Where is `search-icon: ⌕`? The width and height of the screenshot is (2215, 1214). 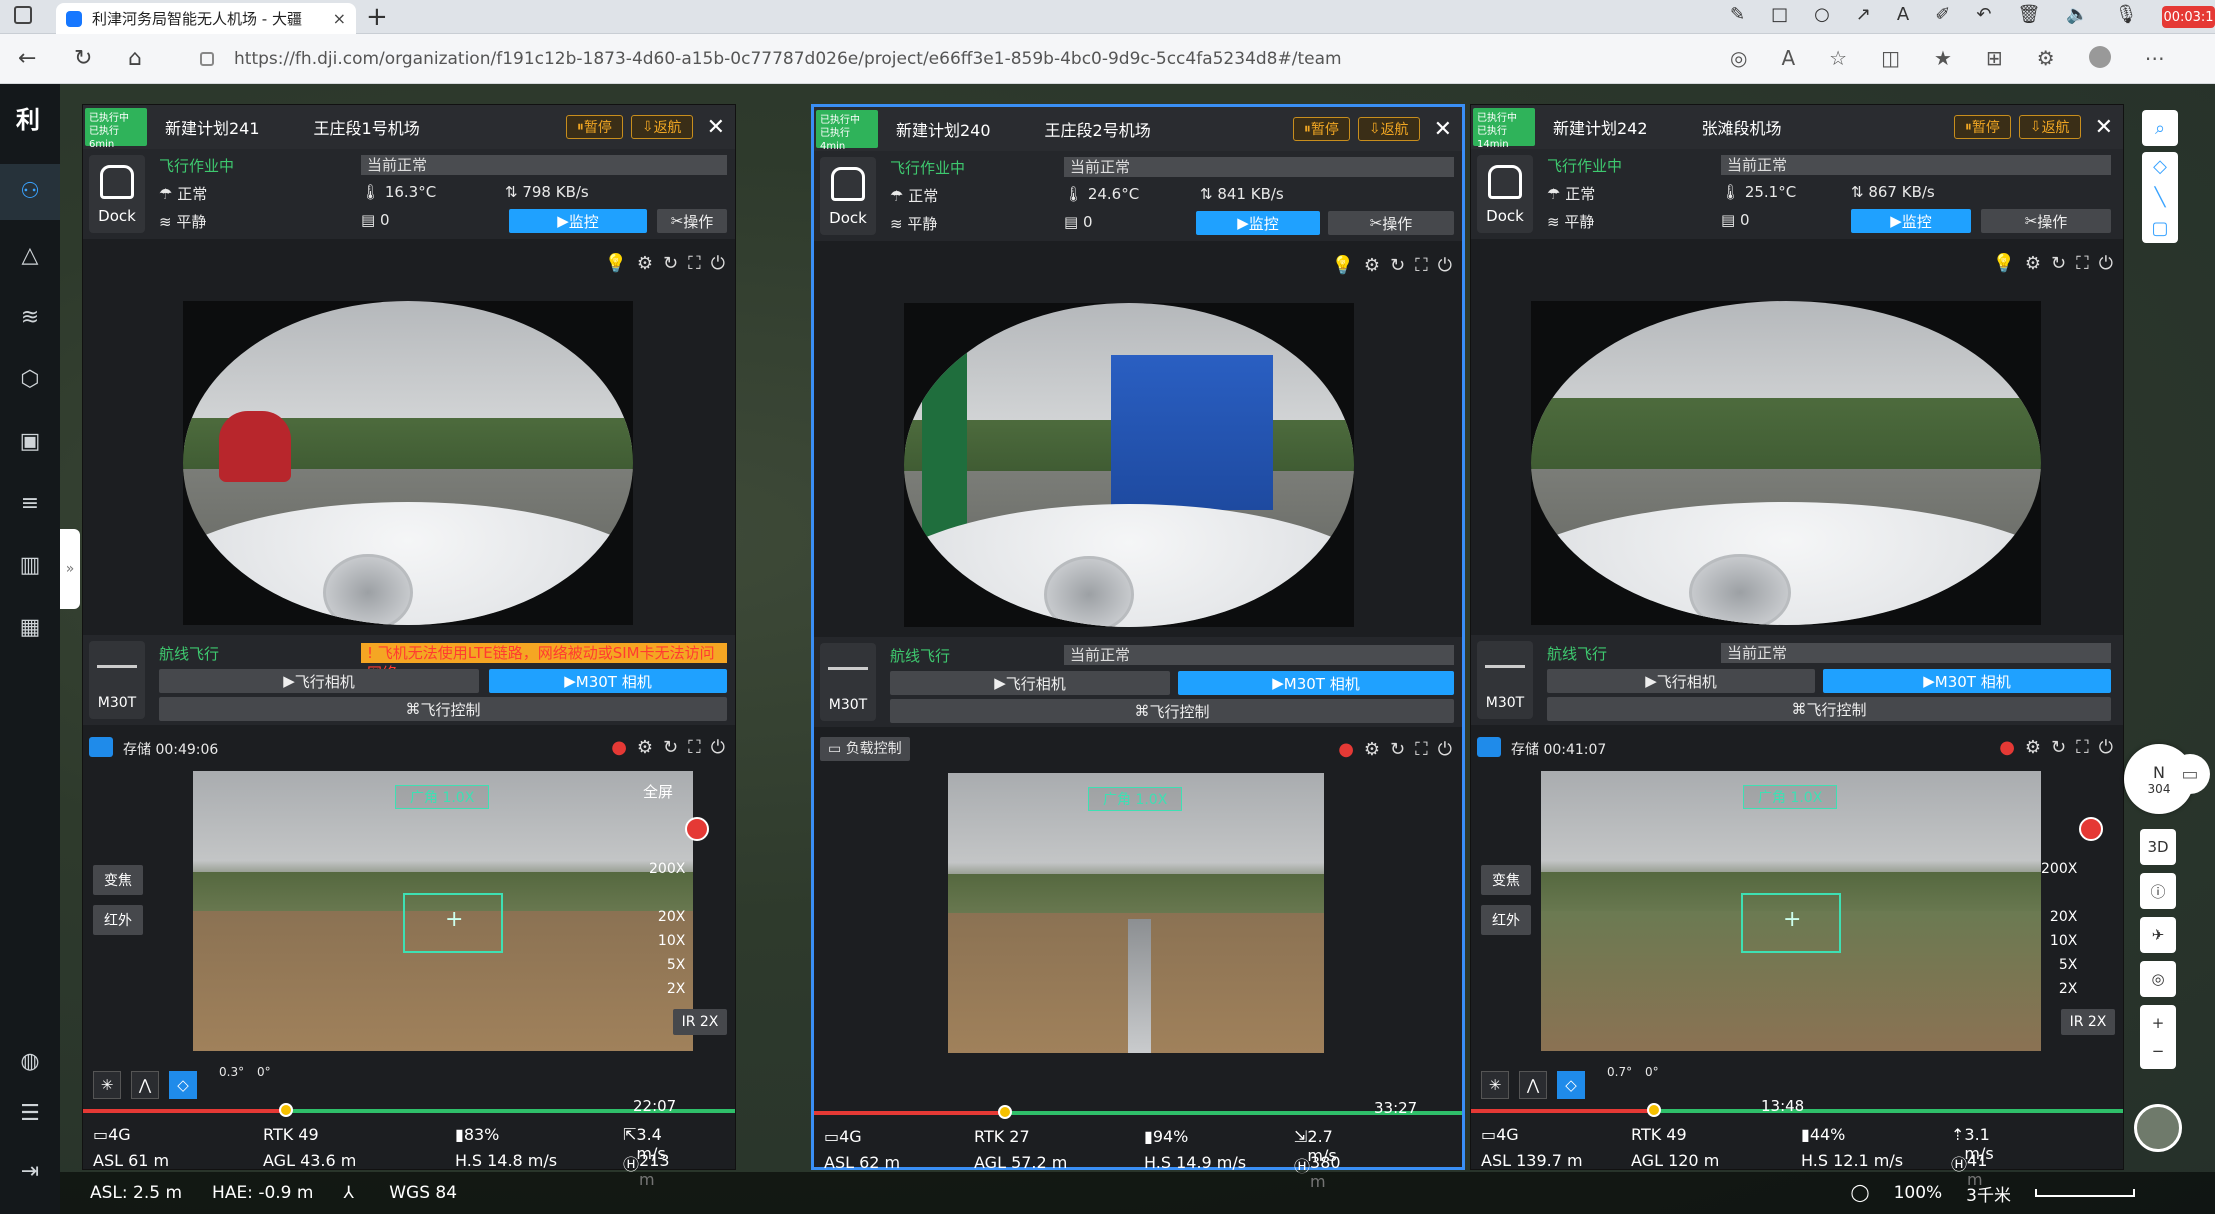
search-icon: ⌕ is located at coordinates (2160, 128).